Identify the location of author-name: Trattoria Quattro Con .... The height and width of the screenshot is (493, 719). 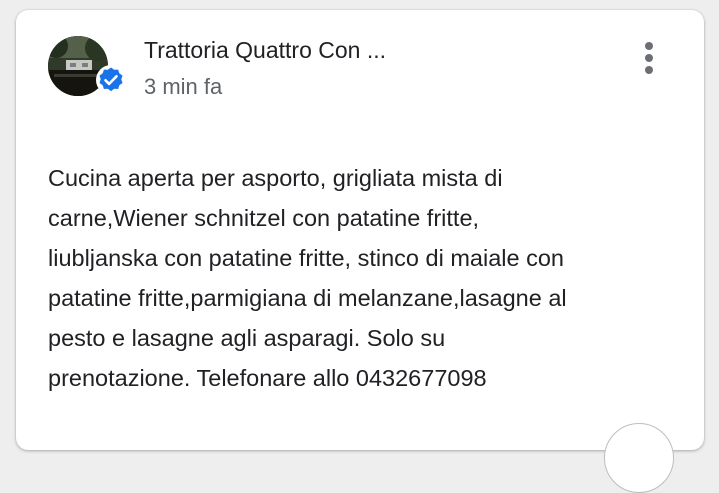
(265, 50).